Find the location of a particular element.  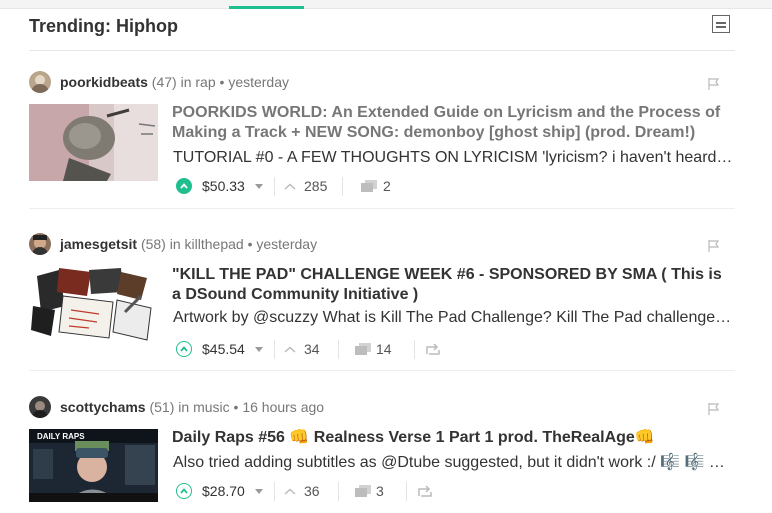

votes-count: 34 is located at coordinates (312, 349).